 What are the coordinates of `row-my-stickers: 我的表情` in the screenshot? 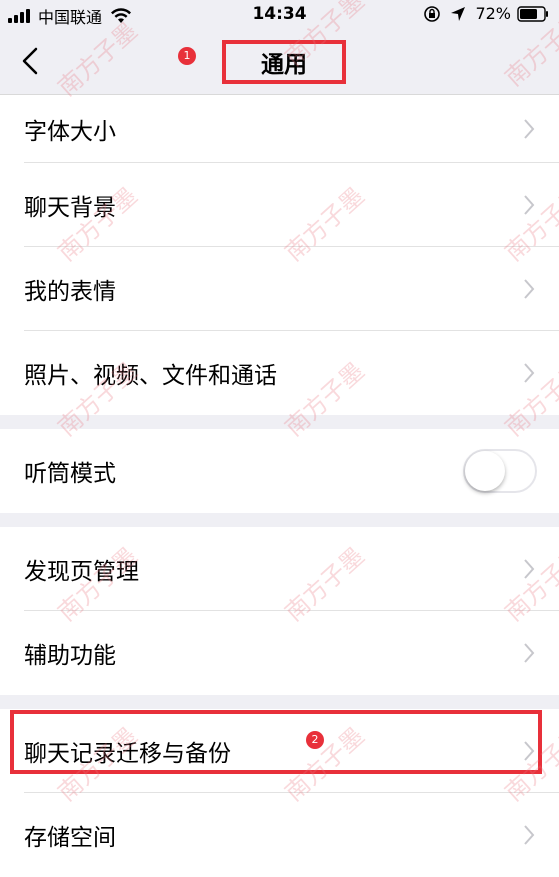 It's located at (279, 289).